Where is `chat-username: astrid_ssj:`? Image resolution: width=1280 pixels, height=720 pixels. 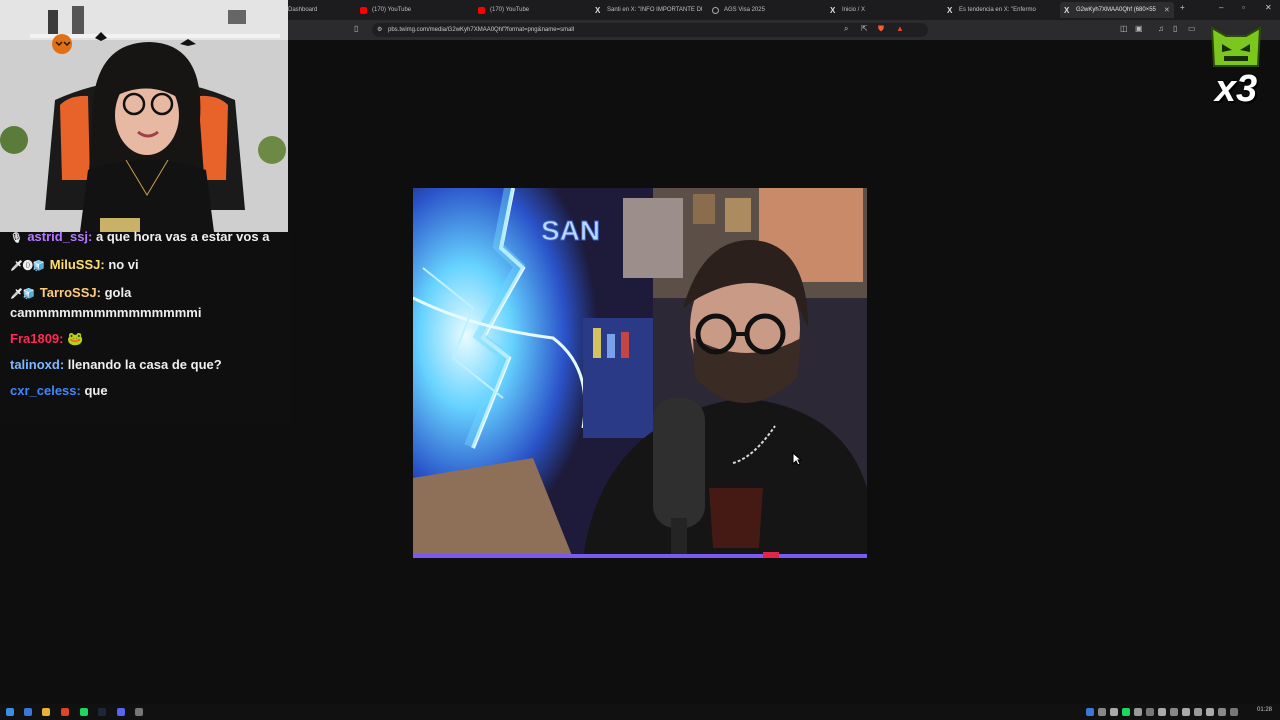 chat-username: astrid_ssj: is located at coordinates (59, 236).